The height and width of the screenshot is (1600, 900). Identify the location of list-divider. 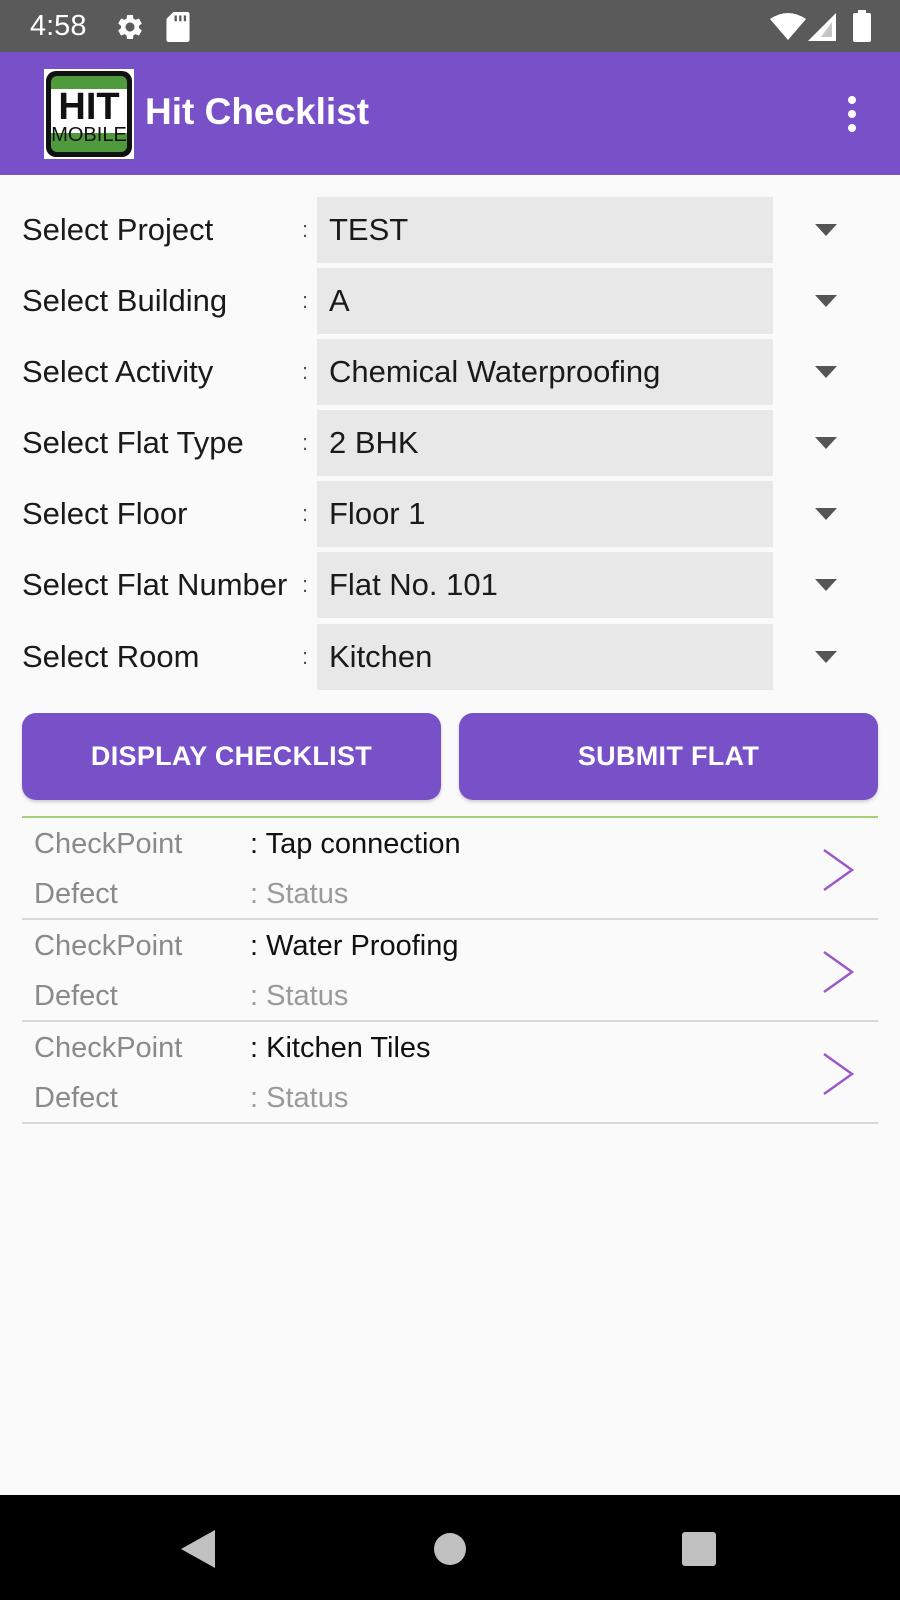
(450, 1123).